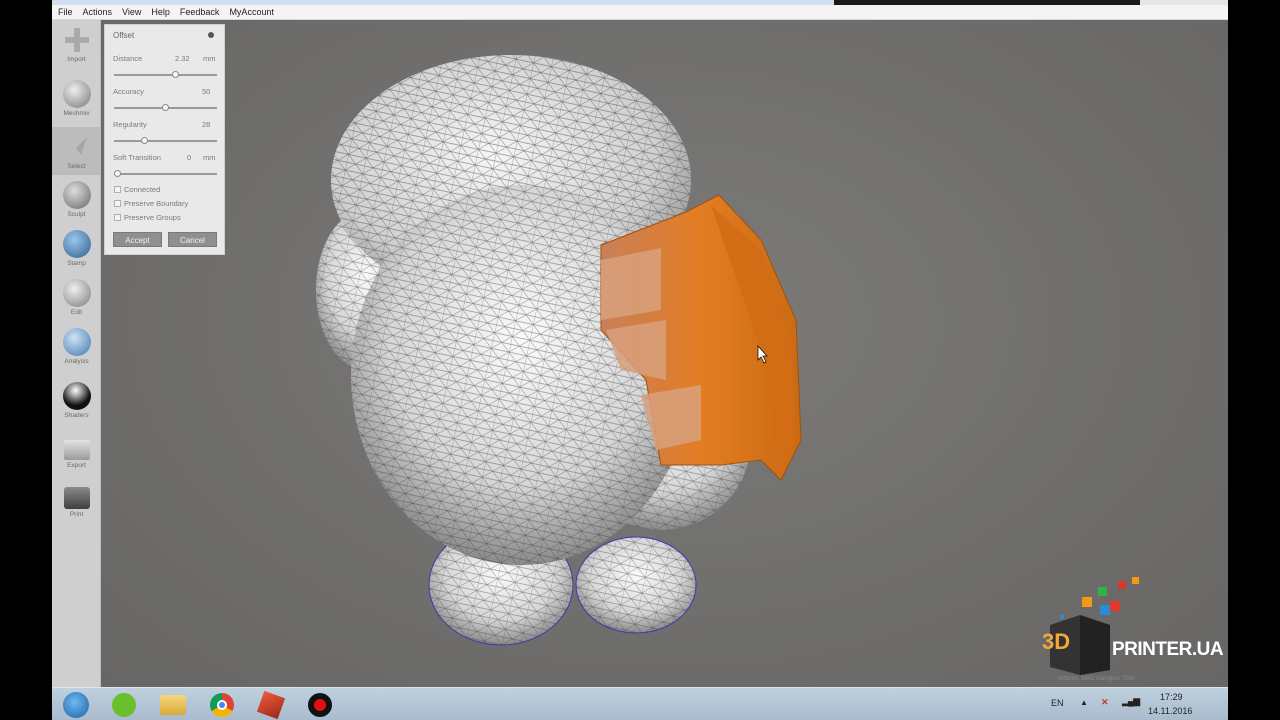 The image size is (1280, 720). Describe the element at coordinates (160, 12) in the screenshot. I see `menu-help: Help` at that location.